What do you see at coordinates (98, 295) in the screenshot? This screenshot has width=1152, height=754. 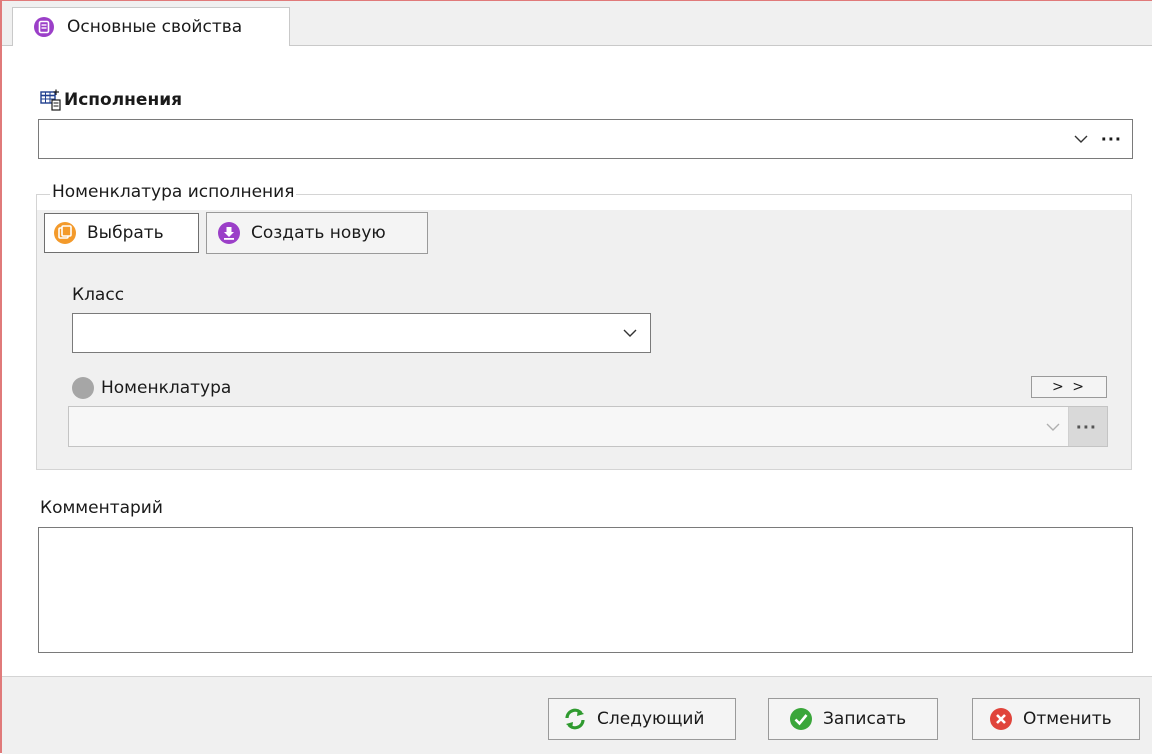 I see `class-label: Класс` at bounding box center [98, 295].